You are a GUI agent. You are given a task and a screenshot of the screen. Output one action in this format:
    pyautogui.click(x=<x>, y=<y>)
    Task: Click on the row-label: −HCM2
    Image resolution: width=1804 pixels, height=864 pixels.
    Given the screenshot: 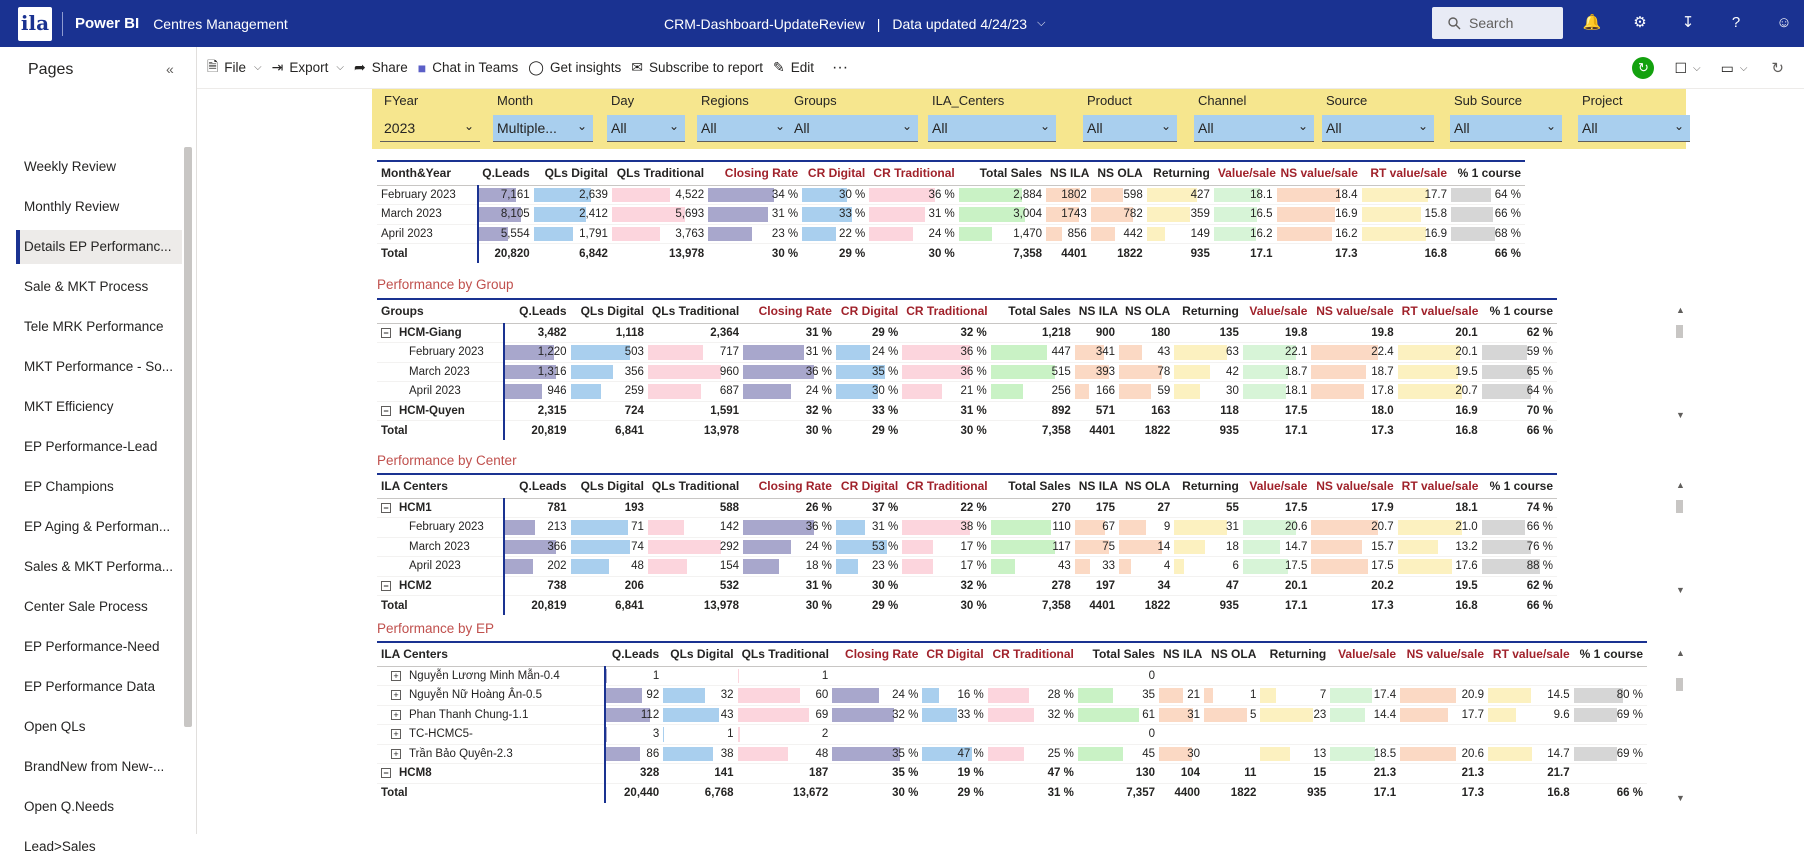 What is the action you would take?
    pyautogui.click(x=440, y=586)
    